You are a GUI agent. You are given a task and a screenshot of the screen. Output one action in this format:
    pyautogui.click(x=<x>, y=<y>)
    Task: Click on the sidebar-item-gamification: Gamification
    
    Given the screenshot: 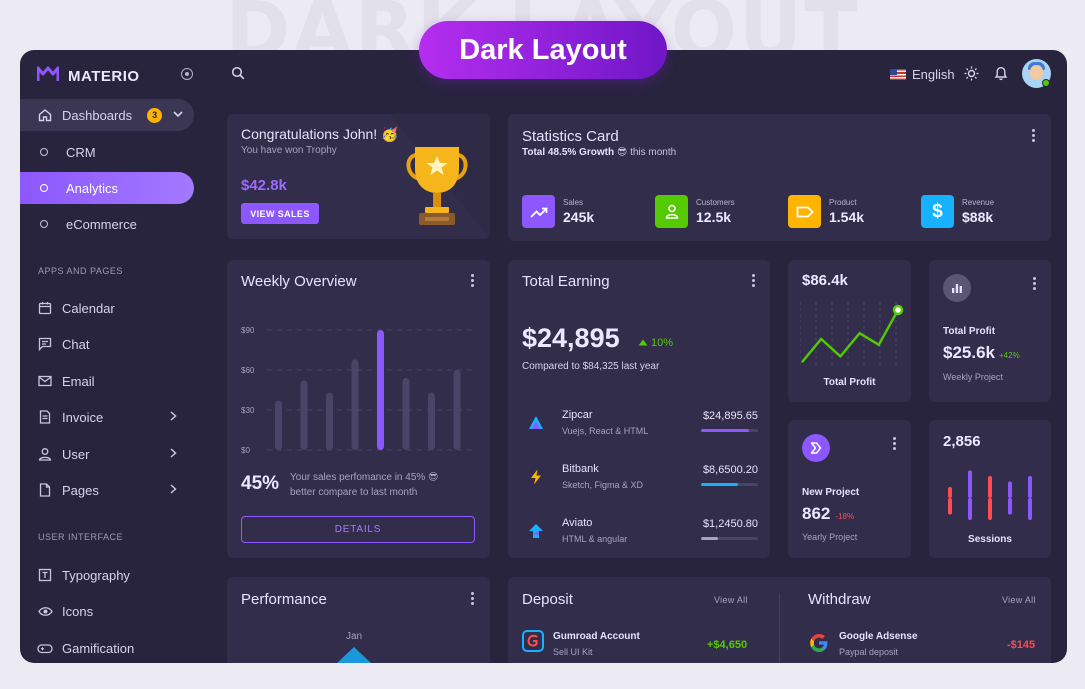 What is the action you would take?
    pyautogui.click(x=77, y=647)
    